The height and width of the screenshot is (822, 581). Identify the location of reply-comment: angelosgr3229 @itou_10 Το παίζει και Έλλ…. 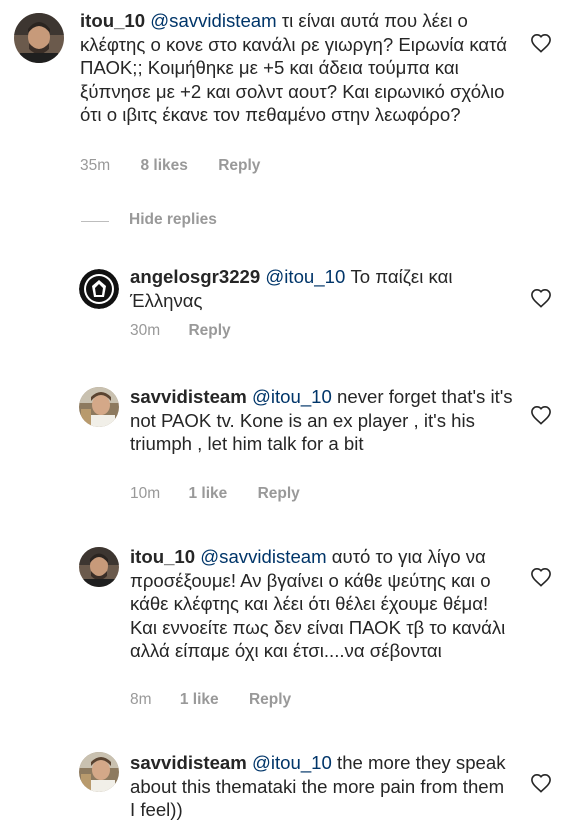
(290, 305).